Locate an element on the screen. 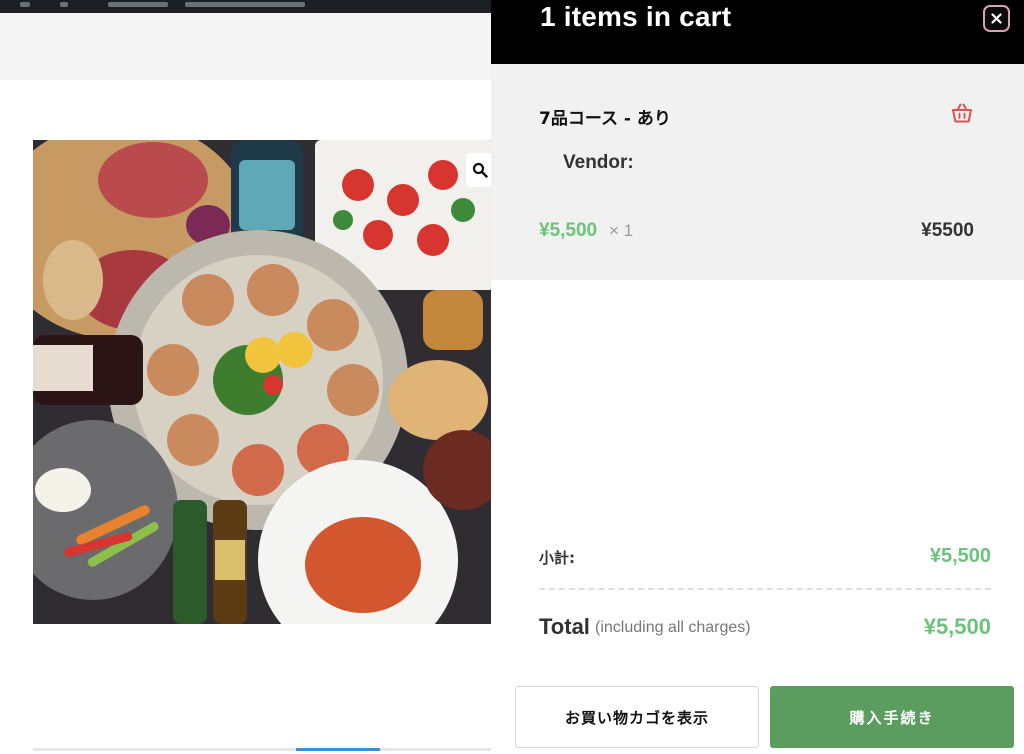 Image resolution: width=1024 pixels, height=754 pixels. image-scroll-indicator is located at coordinates (338, 749).